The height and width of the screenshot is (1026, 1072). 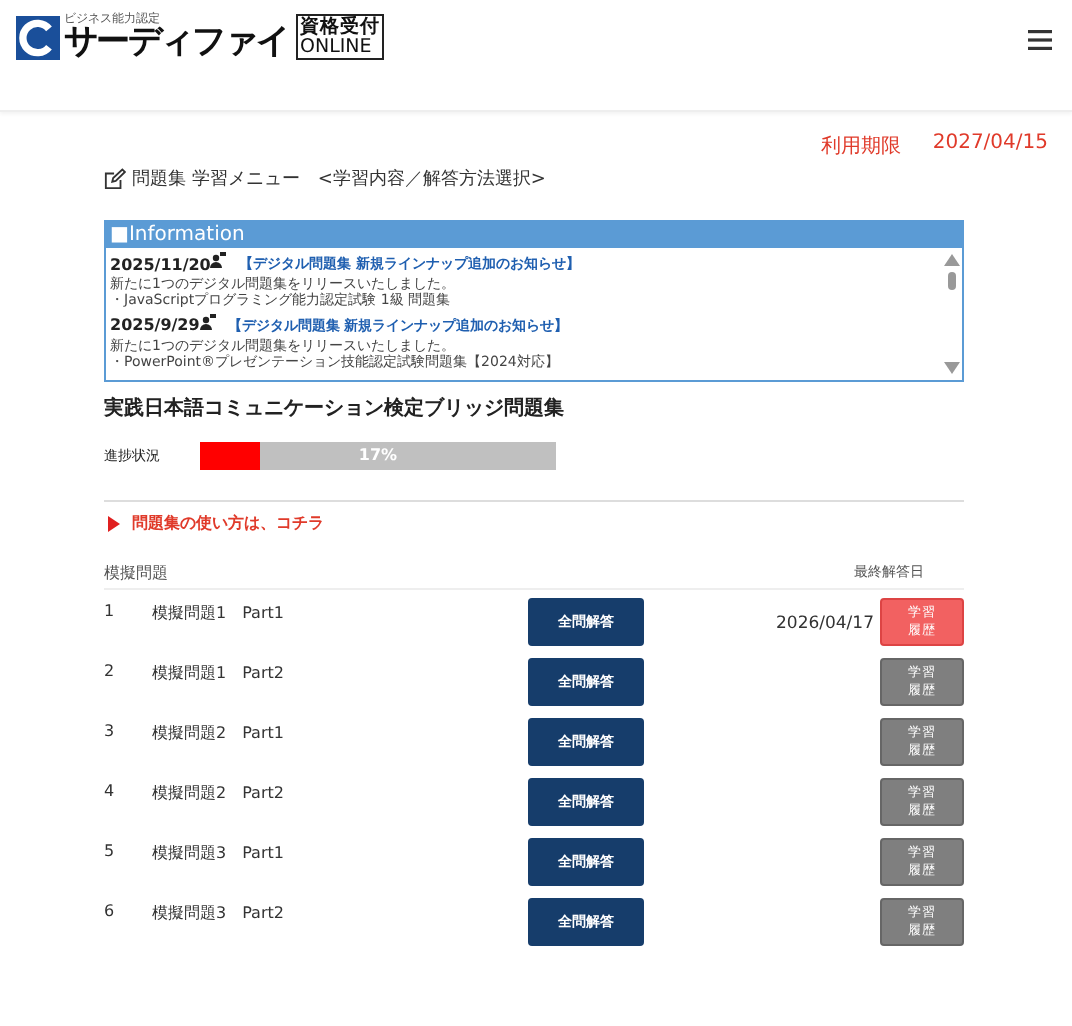 What do you see at coordinates (860, 146) in the screenshot?
I see `expiry-label: 利用期限` at bounding box center [860, 146].